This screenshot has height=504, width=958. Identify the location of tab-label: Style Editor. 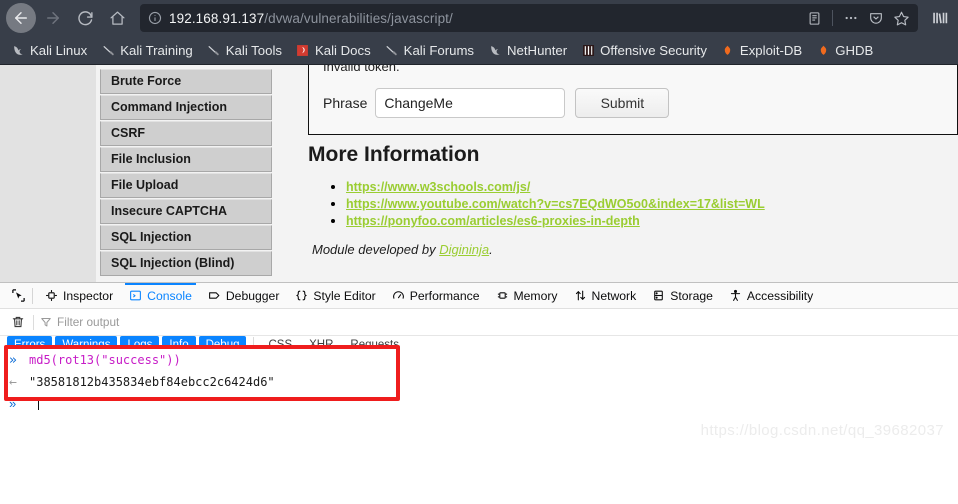
(344, 295).